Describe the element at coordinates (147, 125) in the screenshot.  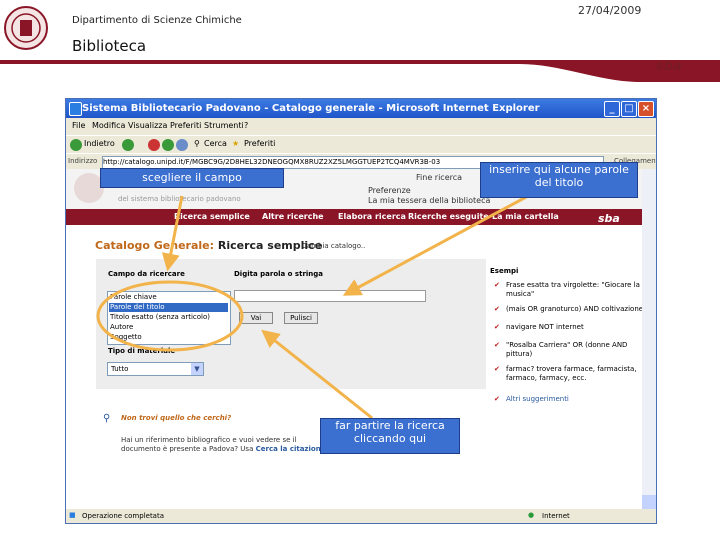
I see `menu-visualizza: Visualizza` at that location.